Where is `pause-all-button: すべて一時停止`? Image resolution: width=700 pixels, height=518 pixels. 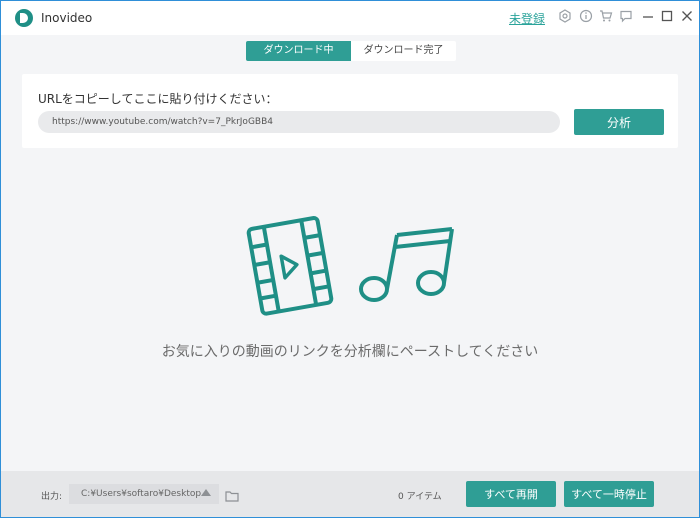 pause-all-button: すべて一時停止 is located at coordinates (609, 494).